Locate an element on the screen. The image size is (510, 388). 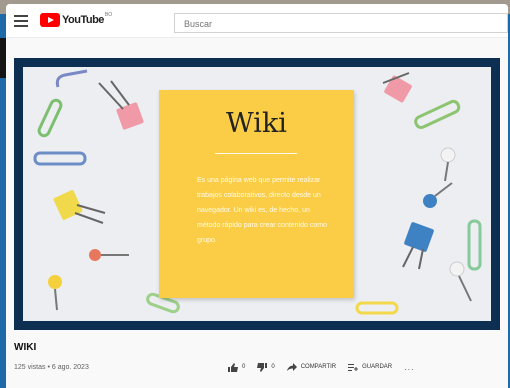
top-bar: YouTube BO is located at coordinates (257, 21).